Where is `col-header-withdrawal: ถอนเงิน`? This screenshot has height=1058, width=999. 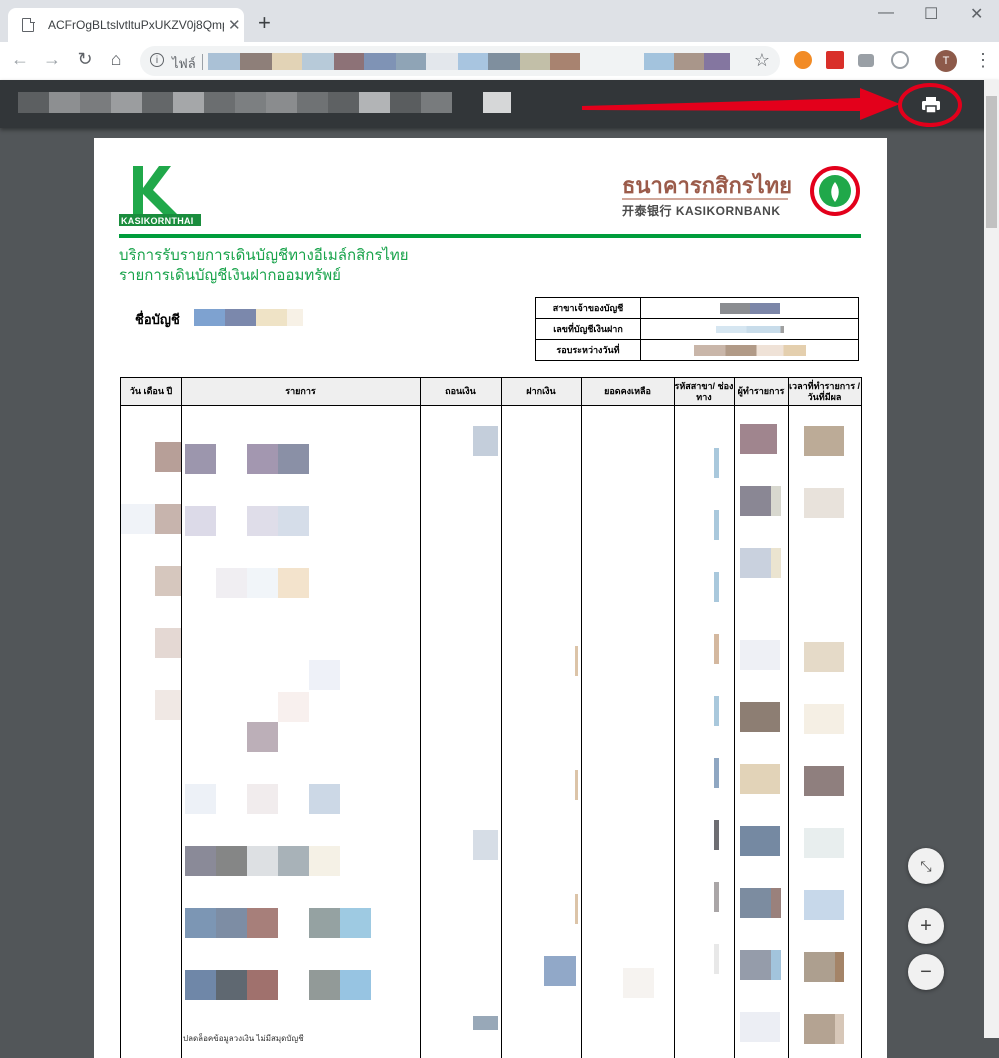
col-header-withdrawal: ถอนเงิน is located at coordinates (460, 391).